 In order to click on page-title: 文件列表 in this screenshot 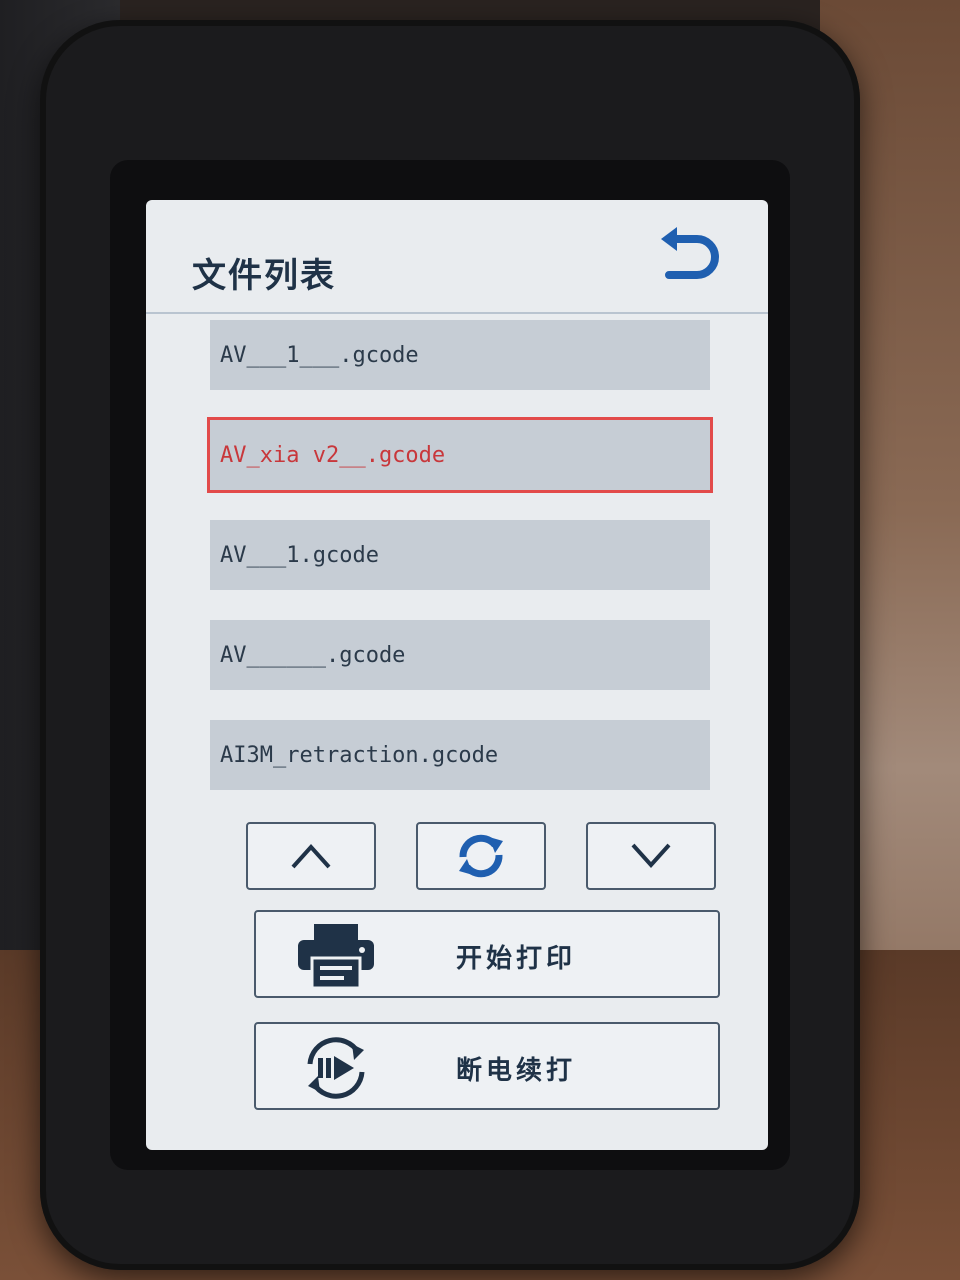, I will do `click(264, 276)`.